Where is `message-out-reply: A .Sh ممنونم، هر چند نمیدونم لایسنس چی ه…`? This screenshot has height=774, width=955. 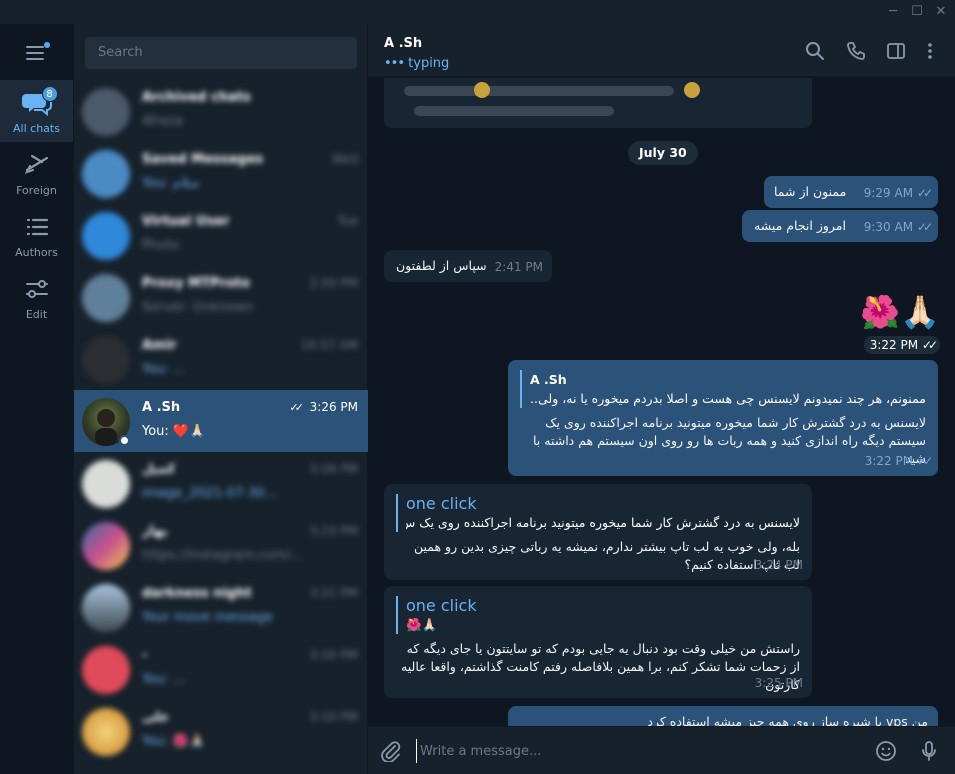
message-out-reply: A .Sh ممنونم، هر چند نمیدونم لایسنس چی ه… is located at coordinates (723, 418).